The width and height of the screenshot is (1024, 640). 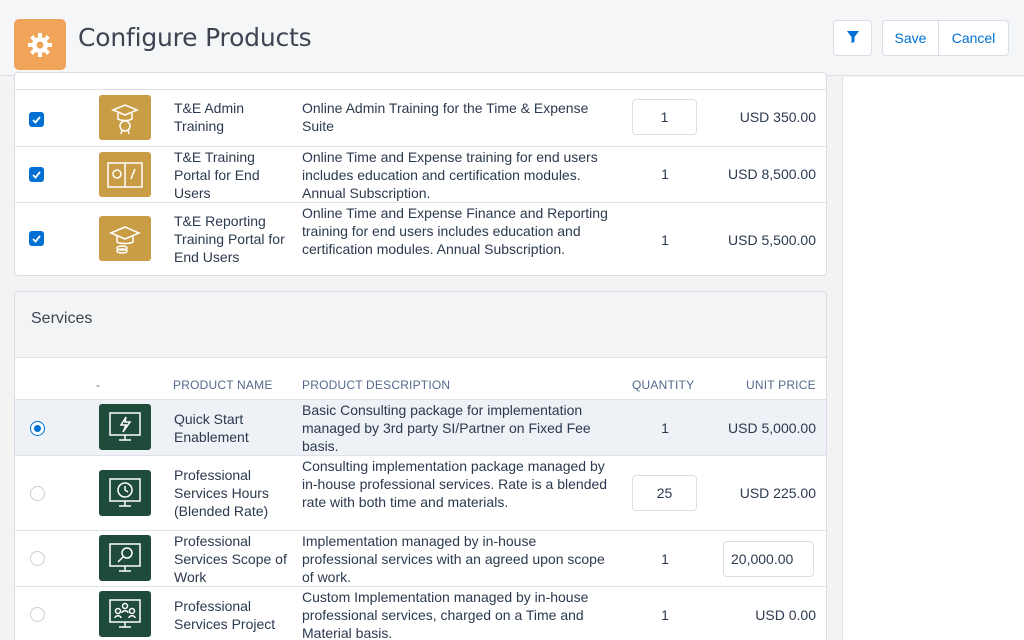 I want to click on column-header-unit-price: UNIT PRICE, so click(x=781, y=385).